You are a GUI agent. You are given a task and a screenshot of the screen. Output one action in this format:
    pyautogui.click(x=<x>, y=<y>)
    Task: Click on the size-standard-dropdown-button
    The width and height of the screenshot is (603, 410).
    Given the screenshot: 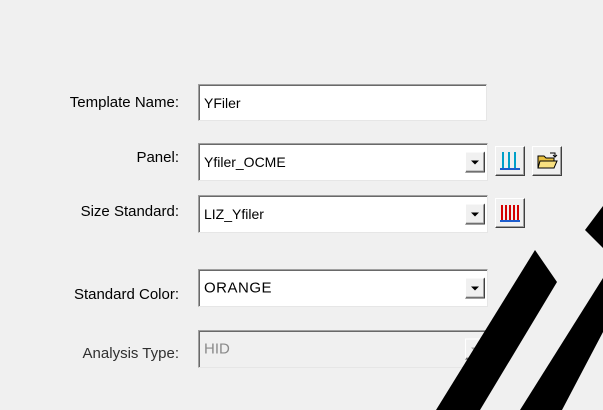 What is the action you would take?
    pyautogui.click(x=475, y=214)
    